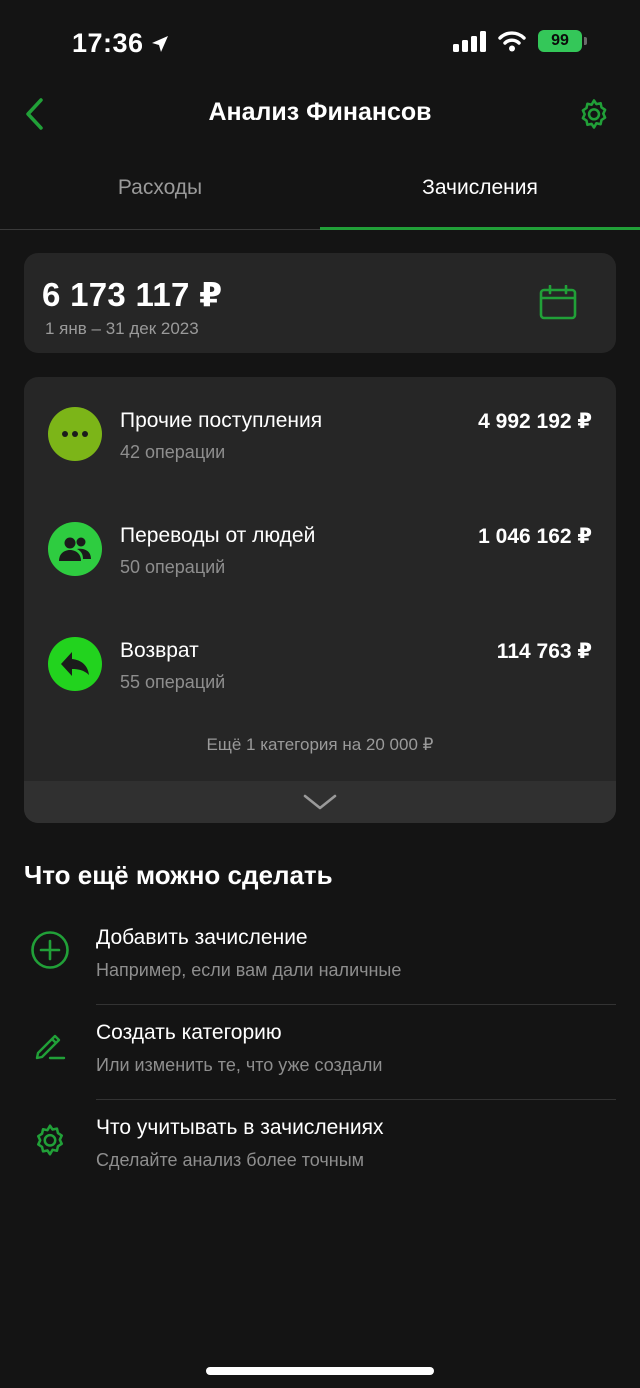  I want to click on category-amount: 1 046 162 ₽, so click(535, 536).